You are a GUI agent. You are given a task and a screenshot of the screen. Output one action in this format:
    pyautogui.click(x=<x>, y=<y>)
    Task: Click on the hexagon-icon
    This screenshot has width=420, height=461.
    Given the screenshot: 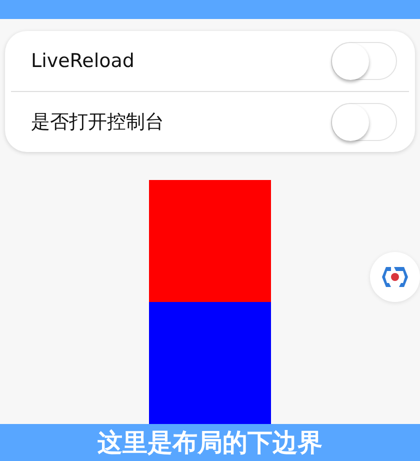 What is the action you would take?
    pyautogui.click(x=395, y=277)
    